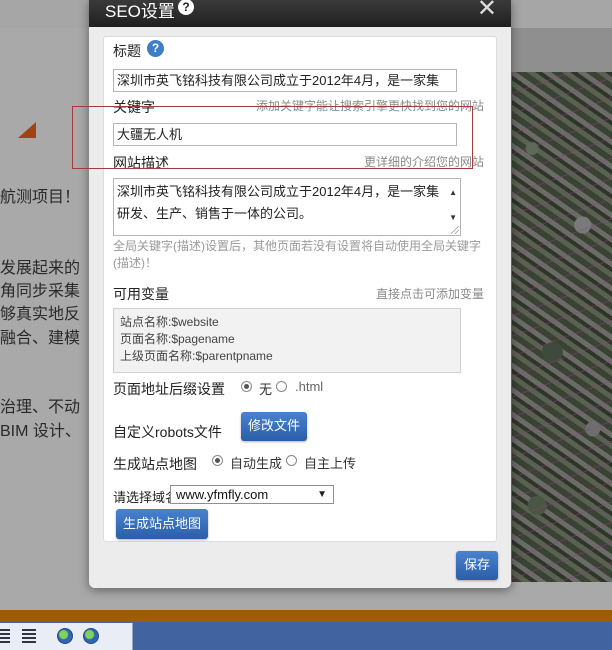 This screenshot has width=612, height=650. I want to click on chevron-down-icon: ▼, so click(322, 494).